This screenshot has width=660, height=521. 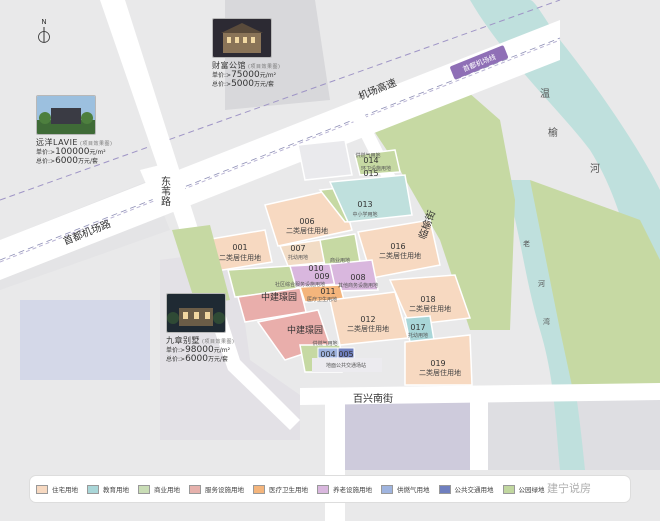 I want to click on legend-item-gas: 供燃气用地, so click(x=405, y=489).